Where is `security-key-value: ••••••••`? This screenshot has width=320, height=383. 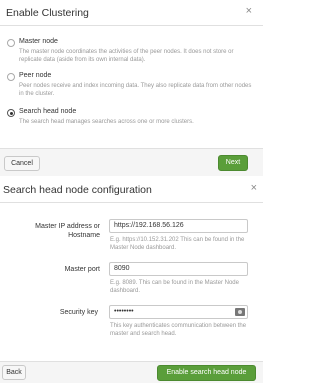 security-key-value: •••••••• is located at coordinates (124, 311).